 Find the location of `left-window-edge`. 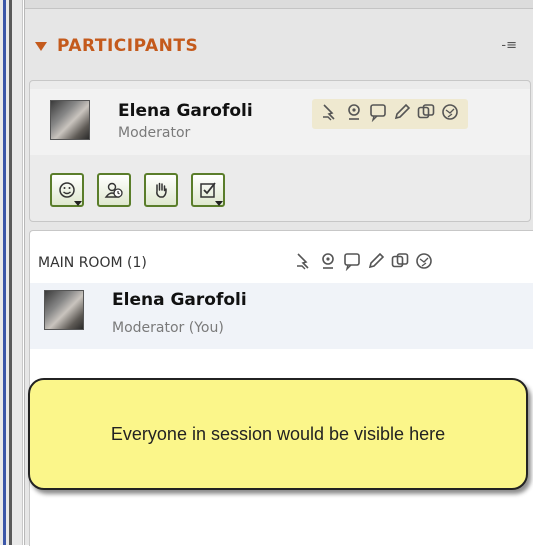

left-window-edge is located at coordinates (11, 272).